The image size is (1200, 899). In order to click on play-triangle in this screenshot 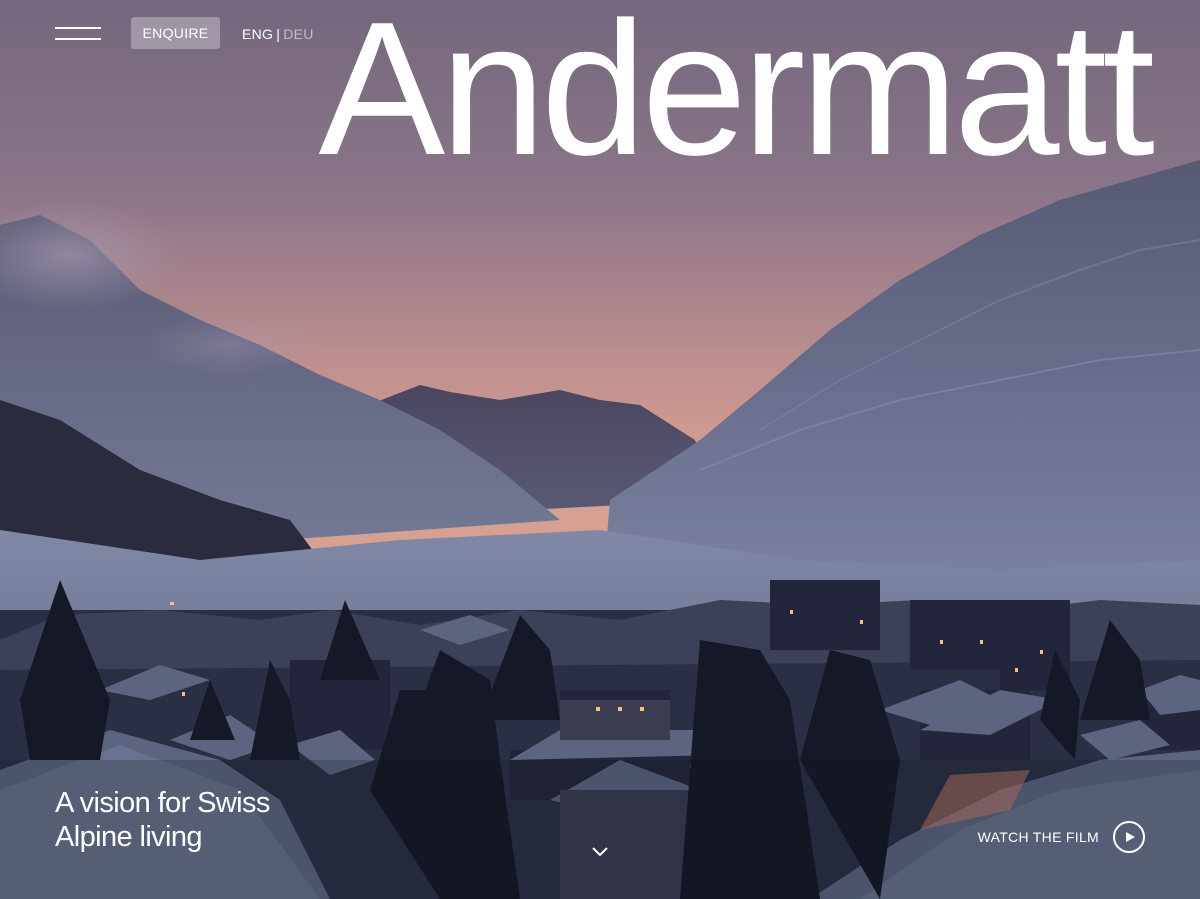, I will do `click(1130, 836)`.